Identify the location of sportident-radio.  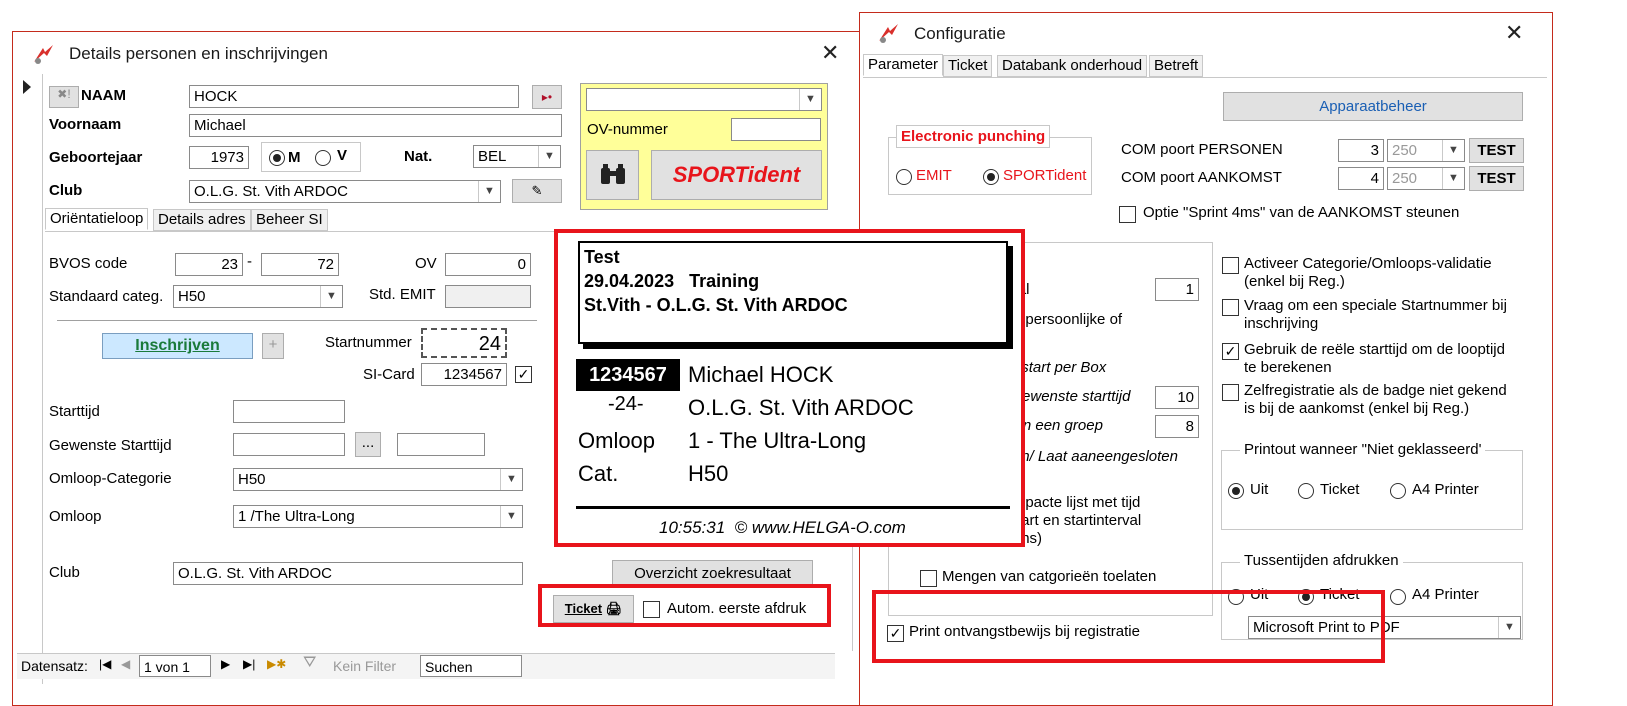
(991, 177).